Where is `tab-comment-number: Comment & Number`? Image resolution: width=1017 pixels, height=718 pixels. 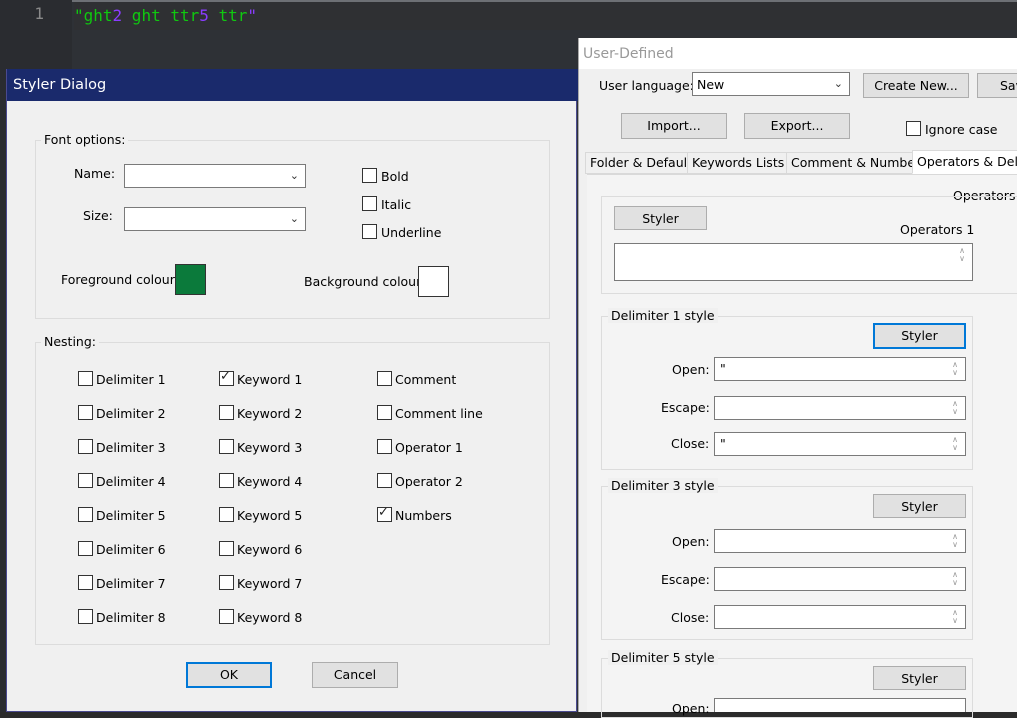 tab-comment-number: Comment & Number is located at coordinates (856, 163).